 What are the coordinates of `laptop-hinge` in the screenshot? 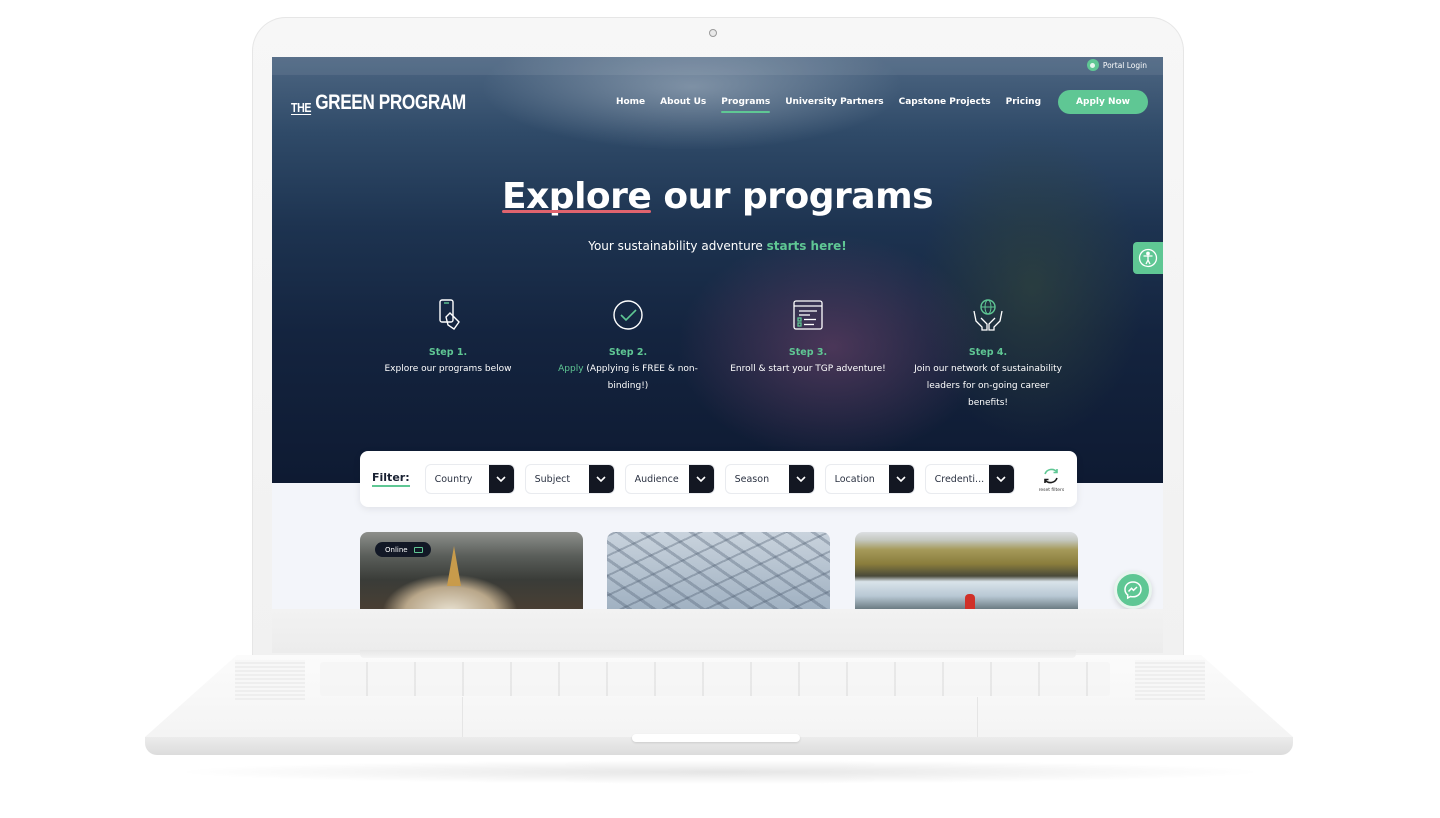 It's located at (718, 654).